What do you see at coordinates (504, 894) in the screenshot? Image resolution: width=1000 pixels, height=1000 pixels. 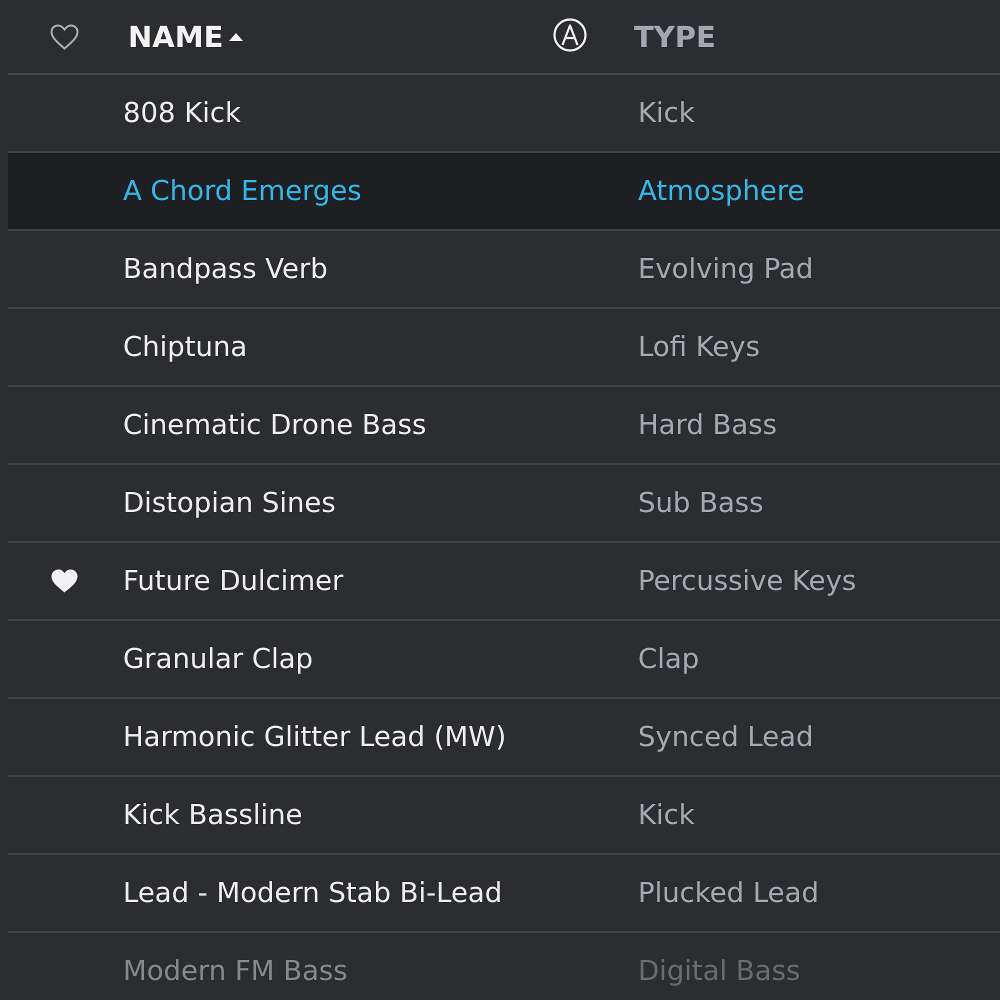 I see `preset-row: Lead - Modern Stab Bi-Lead Plucked Lead` at bounding box center [504, 894].